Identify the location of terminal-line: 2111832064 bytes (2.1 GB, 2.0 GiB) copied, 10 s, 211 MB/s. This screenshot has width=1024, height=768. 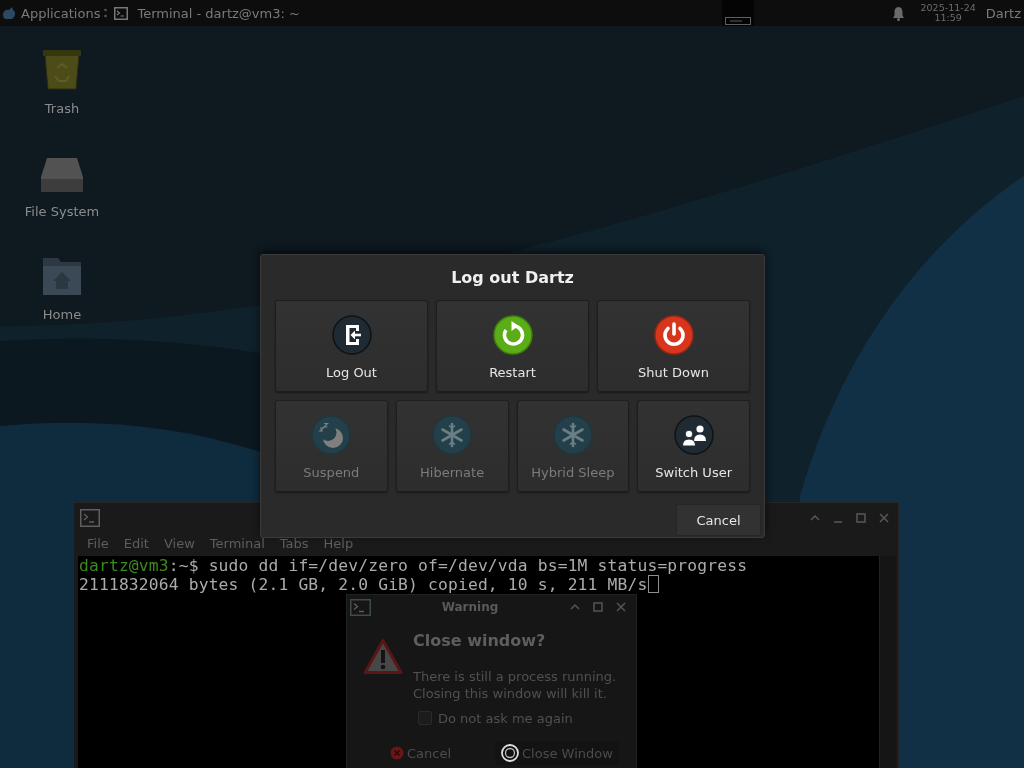
(363, 585).